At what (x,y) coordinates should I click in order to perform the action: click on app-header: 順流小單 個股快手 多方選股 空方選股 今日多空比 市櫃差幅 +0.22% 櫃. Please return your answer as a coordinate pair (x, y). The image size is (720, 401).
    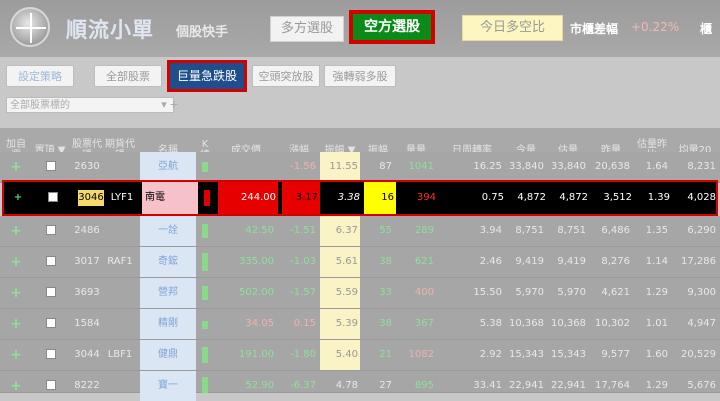
    Looking at the image, I should click on (360, 28).